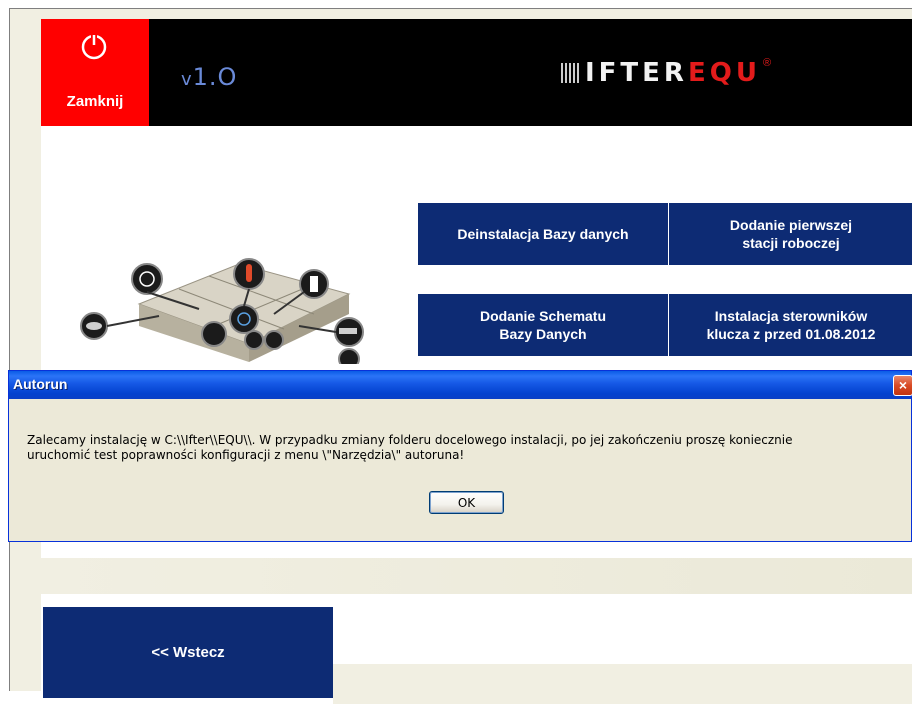 The image size is (912, 704). I want to click on power-icon, so click(94, 47).